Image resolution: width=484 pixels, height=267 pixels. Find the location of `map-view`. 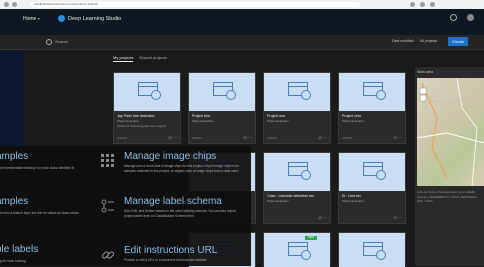

map-view is located at coordinates (450, 132).